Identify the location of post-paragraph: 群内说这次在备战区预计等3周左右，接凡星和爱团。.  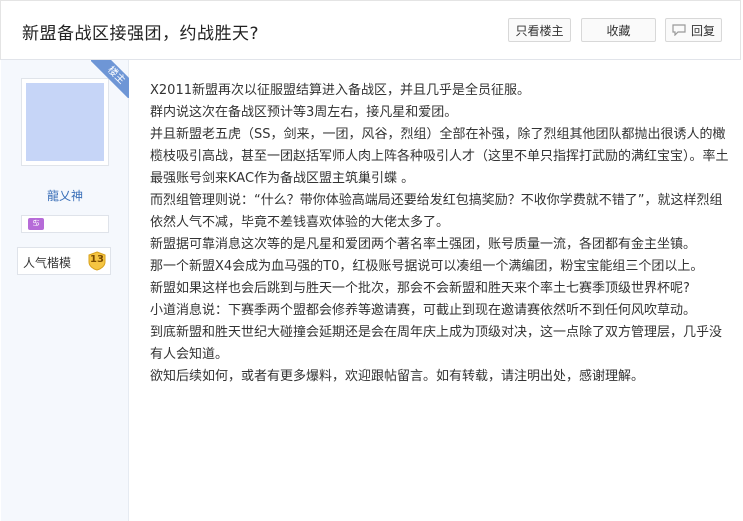
(304, 112).